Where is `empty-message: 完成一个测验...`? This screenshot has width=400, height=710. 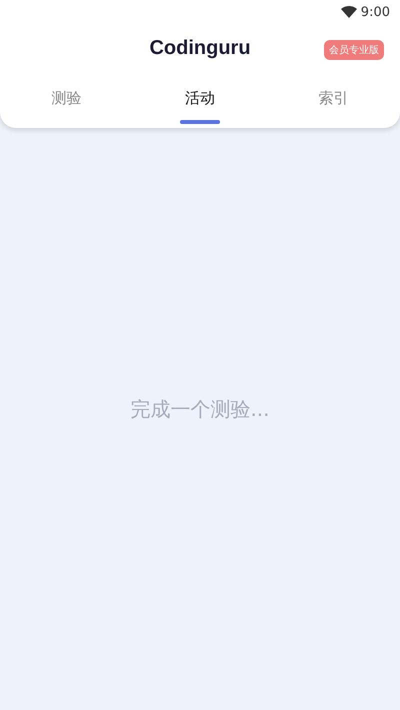 empty-message: 完成一个测验... is located at coordinates (200, 409).